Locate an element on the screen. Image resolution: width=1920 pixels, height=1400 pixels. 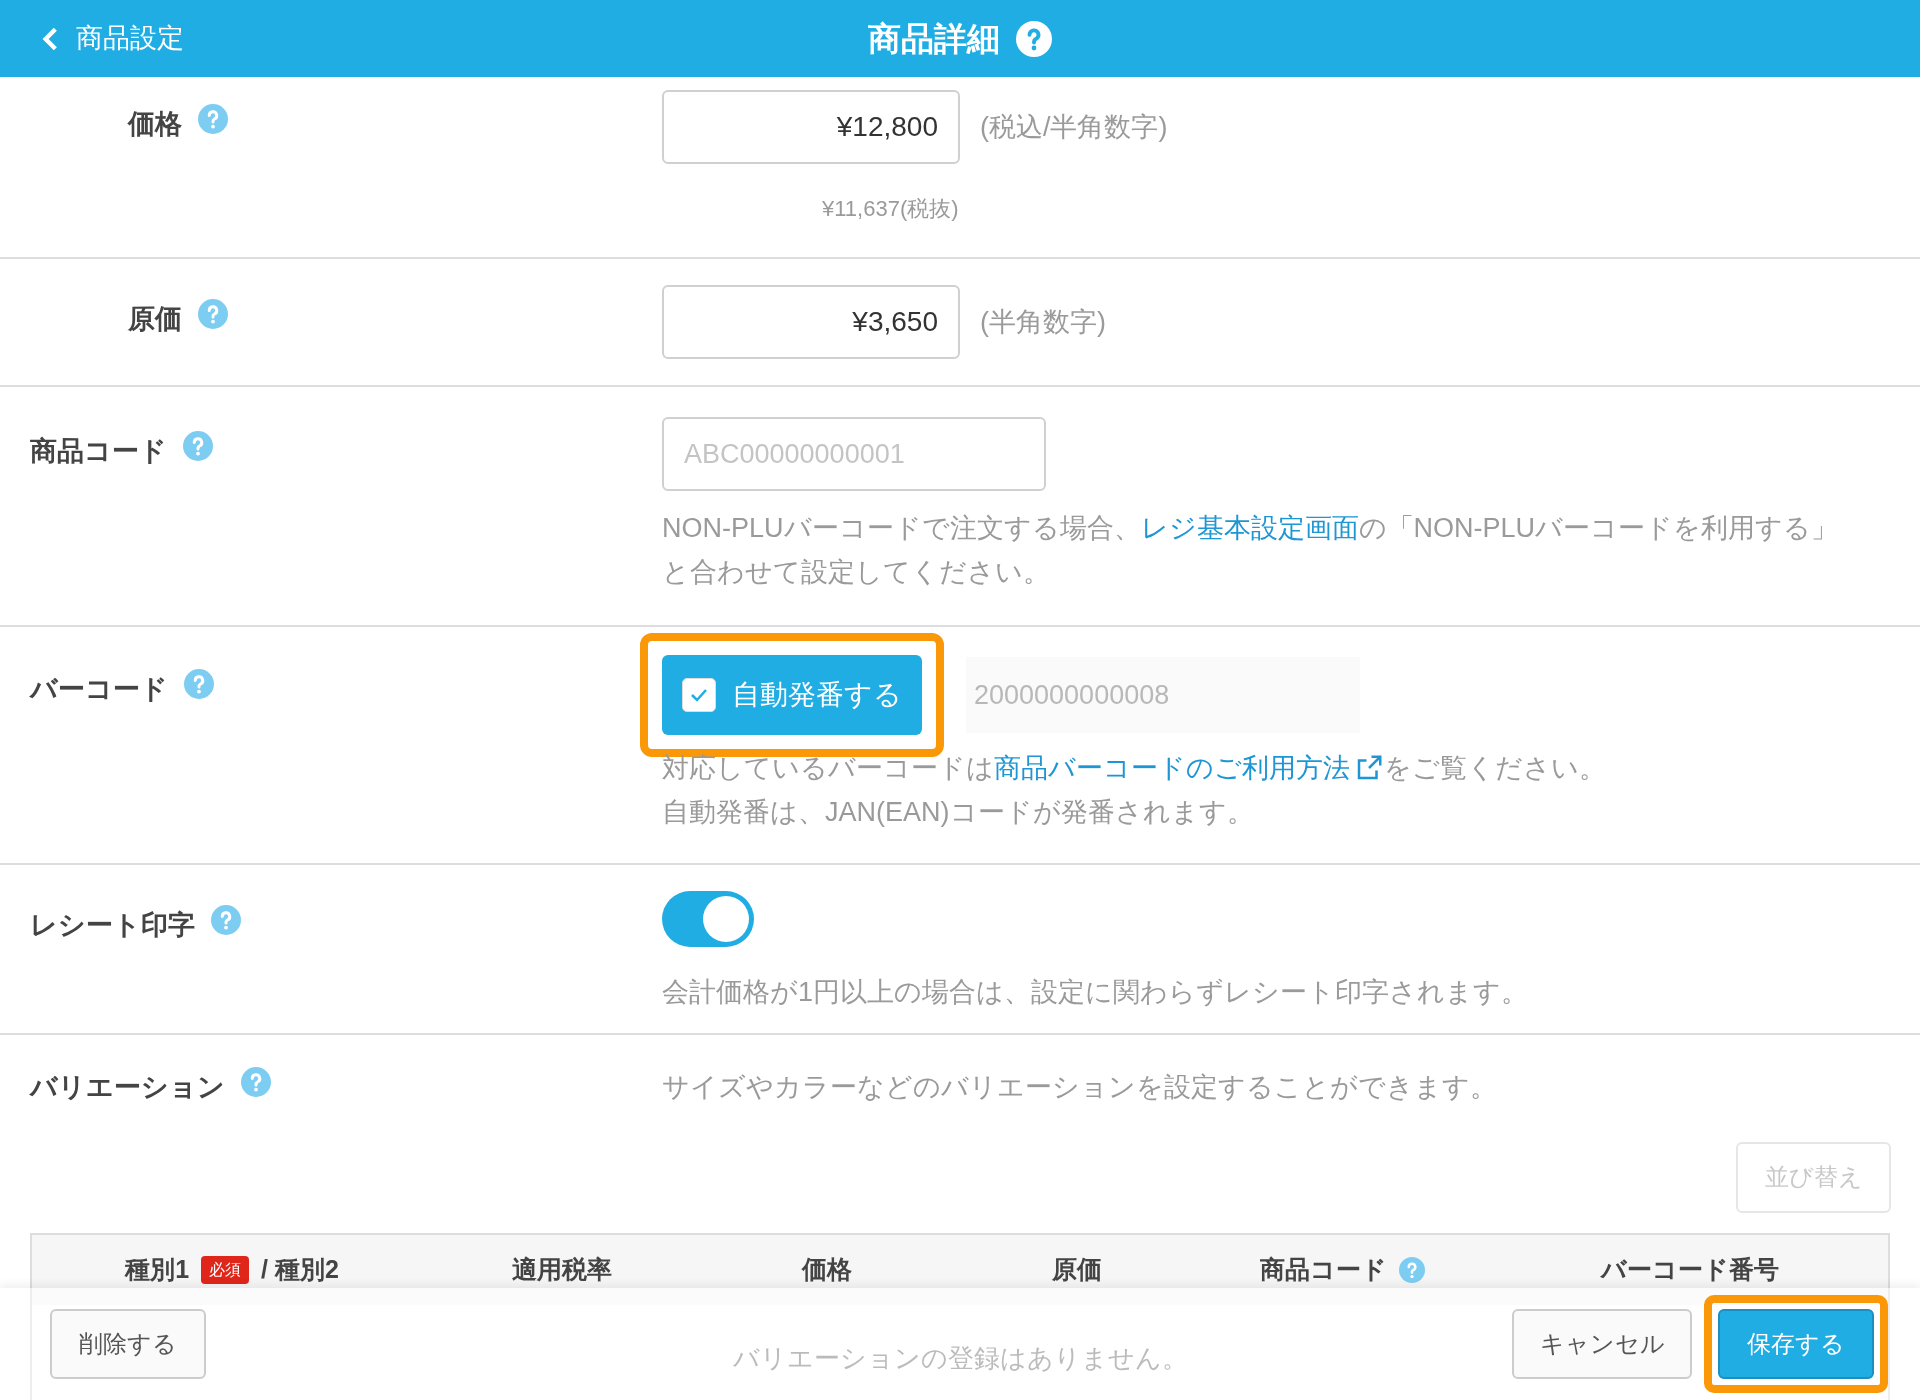
description-text: 会計価格が1円以上の場合は、設定に関わらずレシート印字されます。 is located at coordinates (1095, 992).